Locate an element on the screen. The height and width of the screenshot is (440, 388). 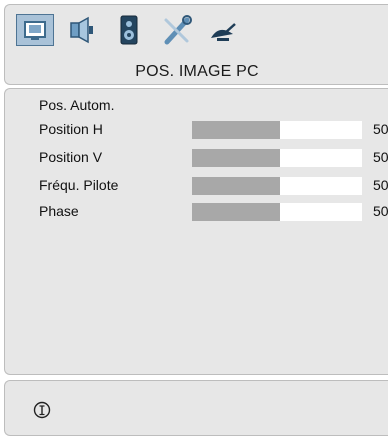
position-v-value: 50 is located at coordinates (380, 157).